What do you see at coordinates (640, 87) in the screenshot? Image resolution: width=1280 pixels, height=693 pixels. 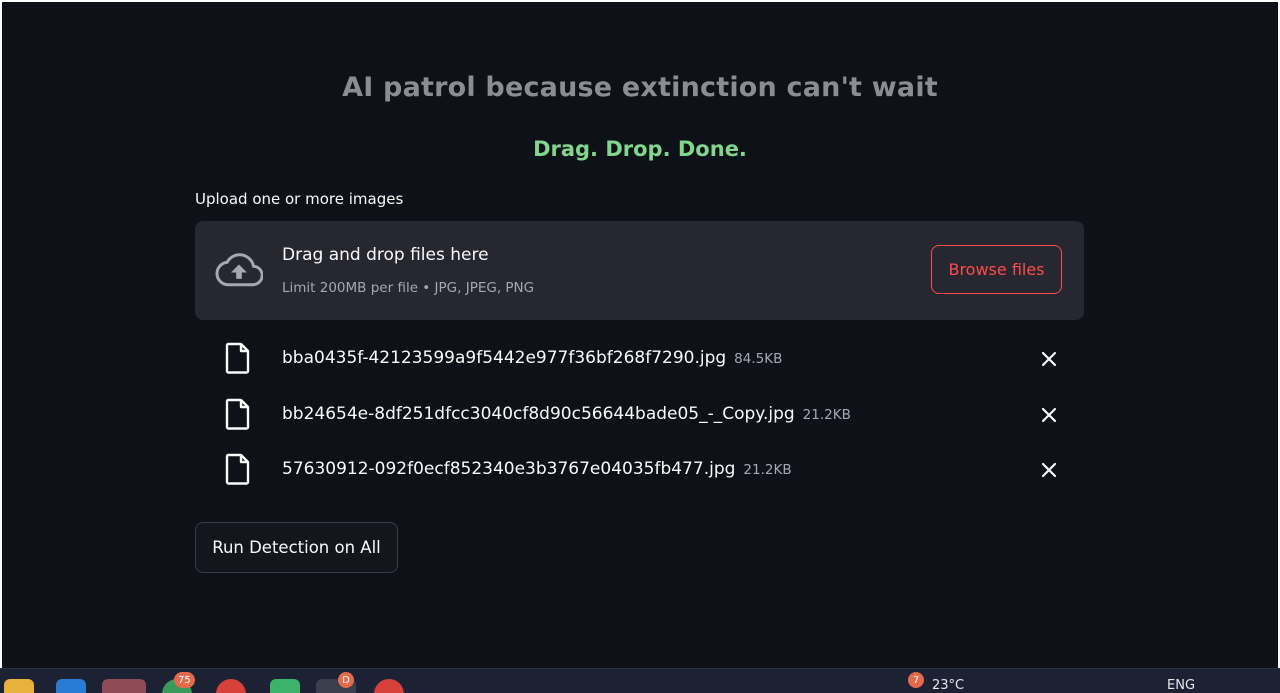 I see `page-title: AI patrol because extinction can't wait` at bounding box center [640, 87].